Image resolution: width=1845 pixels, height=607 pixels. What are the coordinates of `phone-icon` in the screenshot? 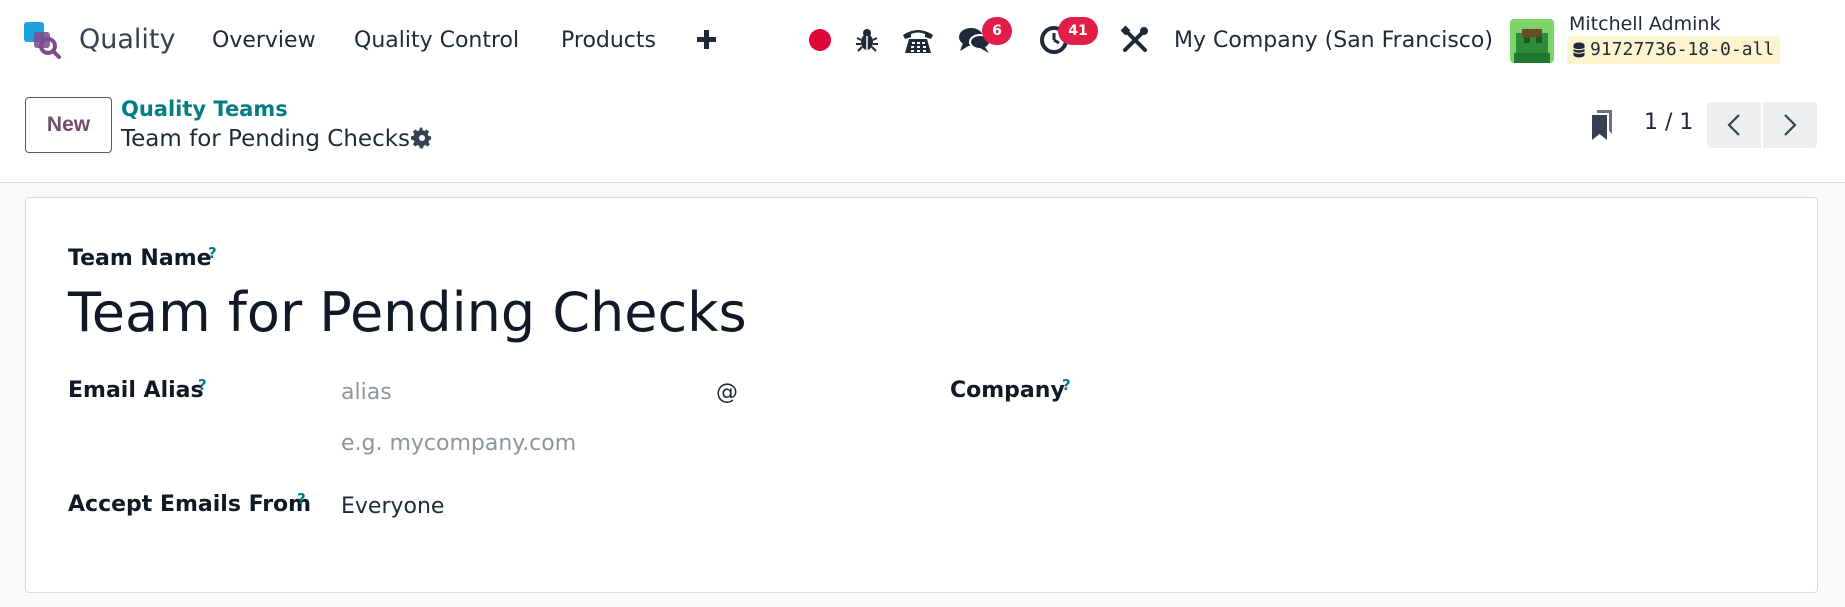 It's located at (918, 40).